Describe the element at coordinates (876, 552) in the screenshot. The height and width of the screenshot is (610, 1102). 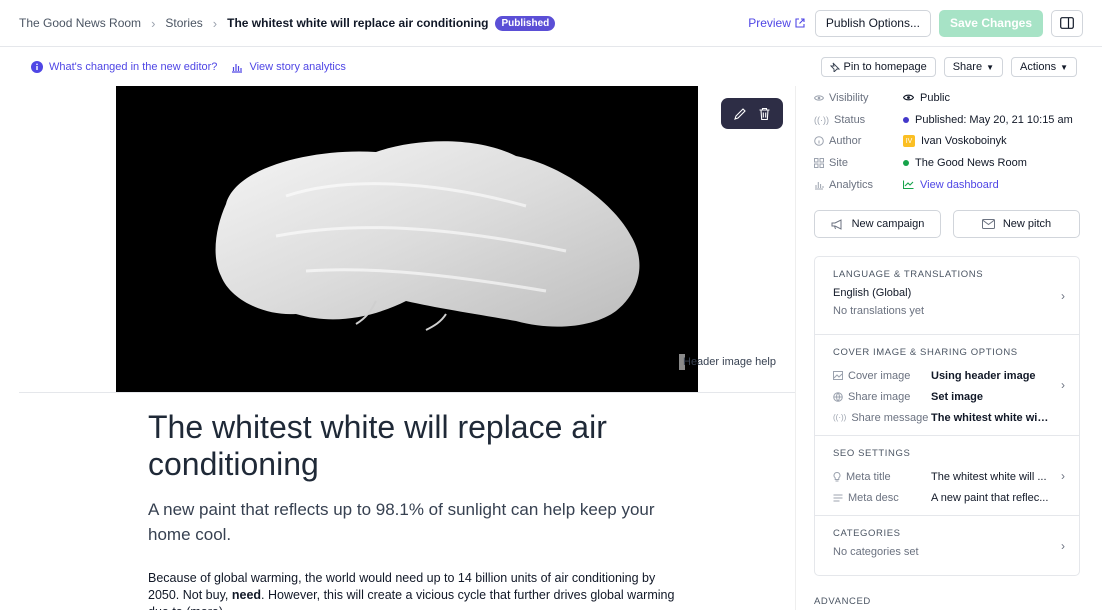
I see `categories-note: No categories set` at that location.